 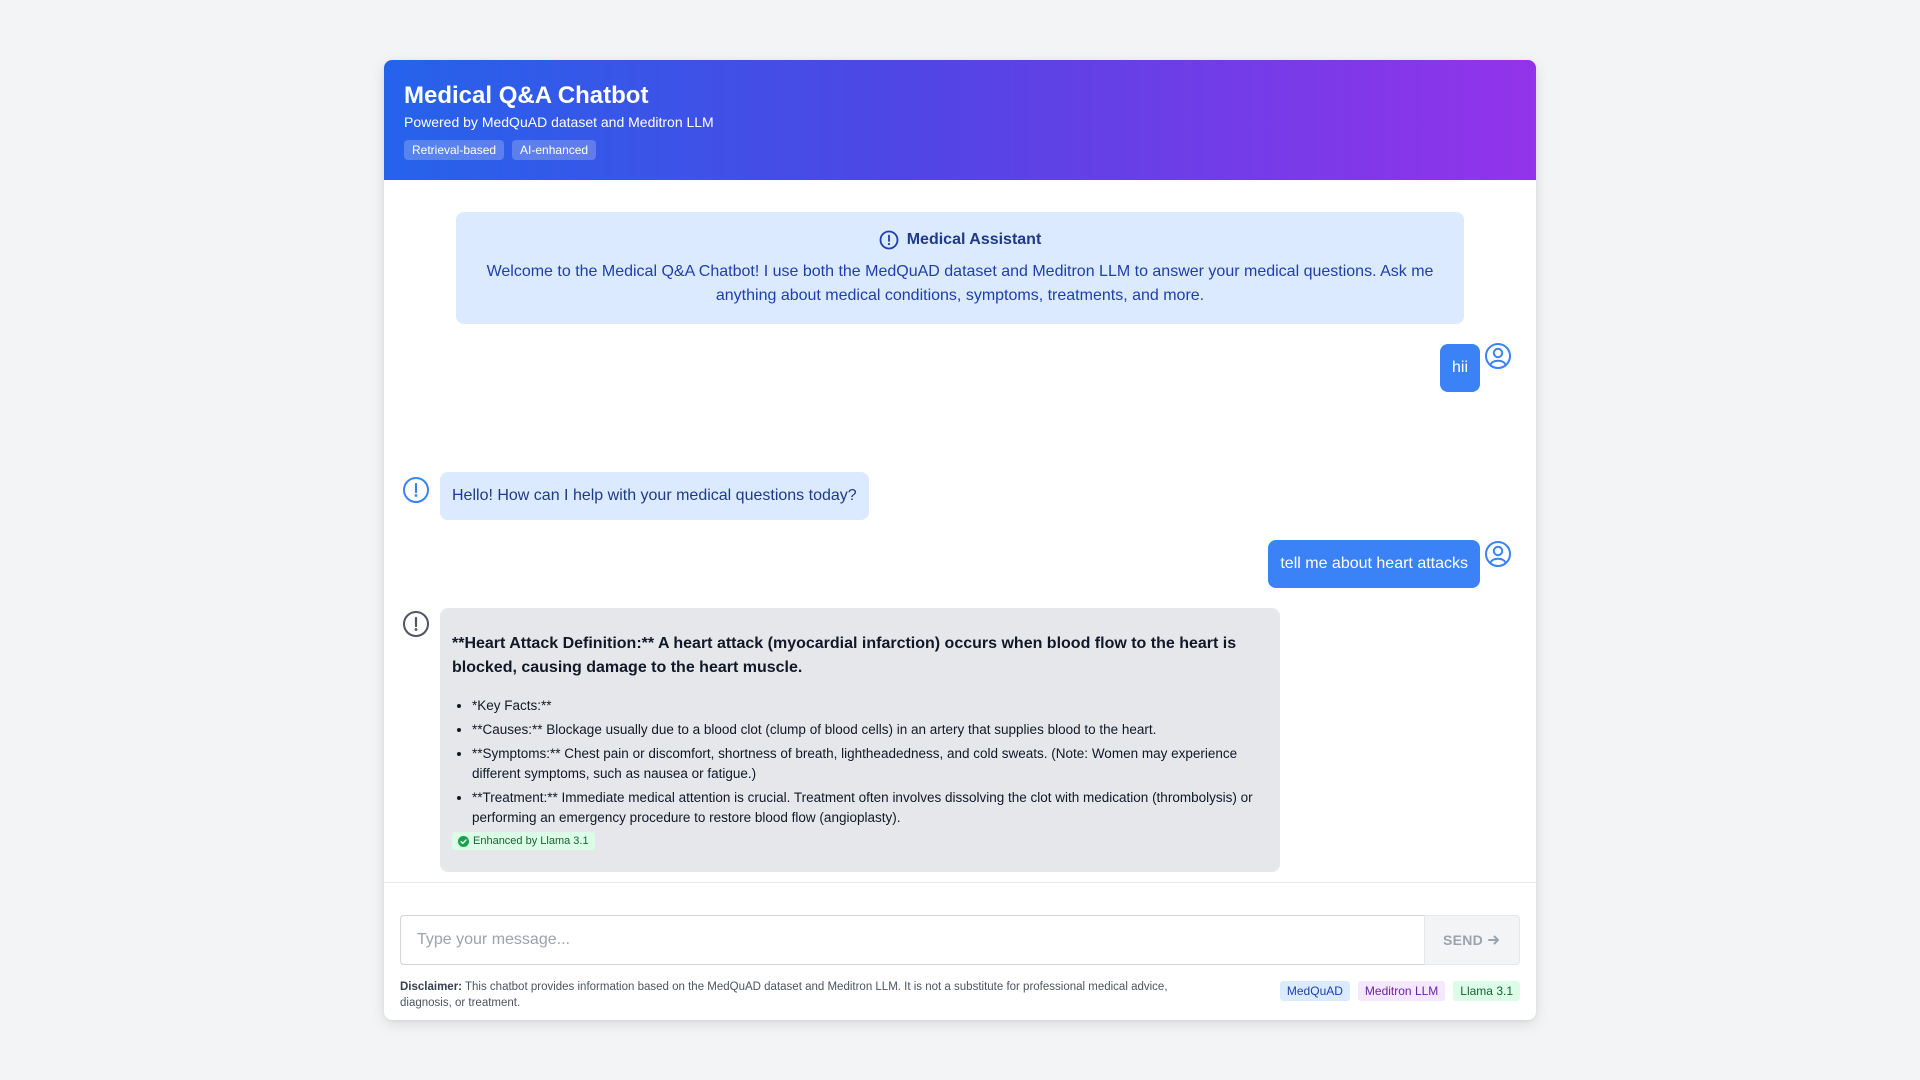 What do you see at coordinates (1494, 940) in the screenshot?
I see `arrow-right-icon` at bounding box center [1494, 940].